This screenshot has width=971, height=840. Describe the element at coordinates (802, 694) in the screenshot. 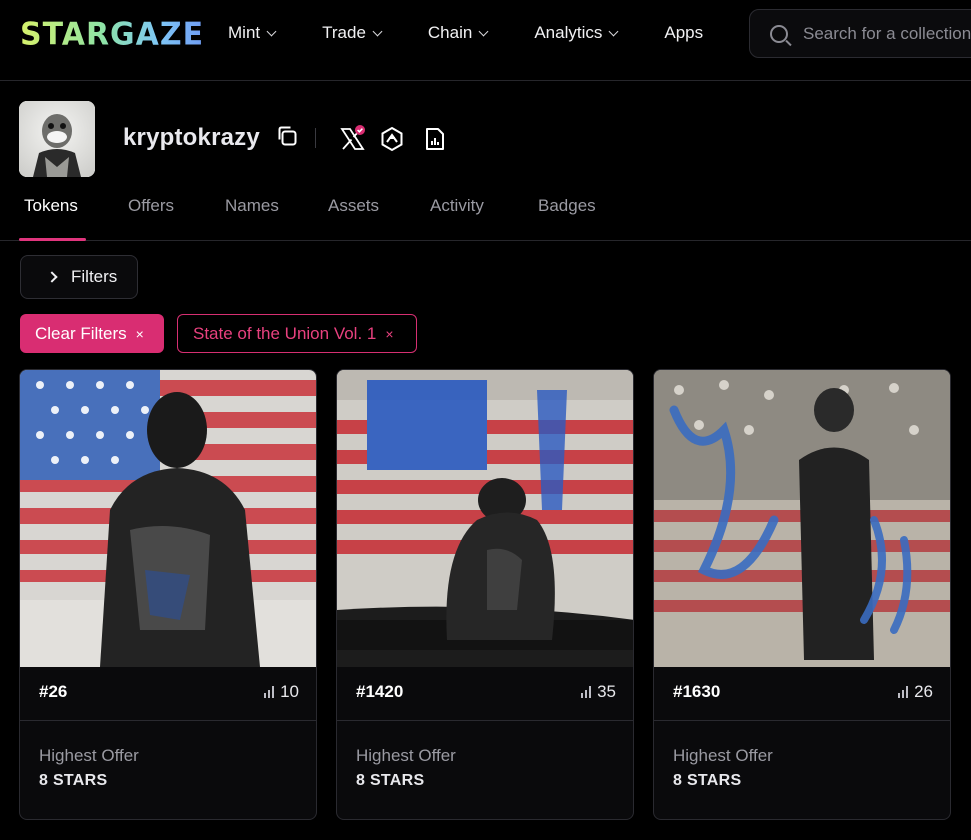

I see `card-header-row: #1630 26` at that location.